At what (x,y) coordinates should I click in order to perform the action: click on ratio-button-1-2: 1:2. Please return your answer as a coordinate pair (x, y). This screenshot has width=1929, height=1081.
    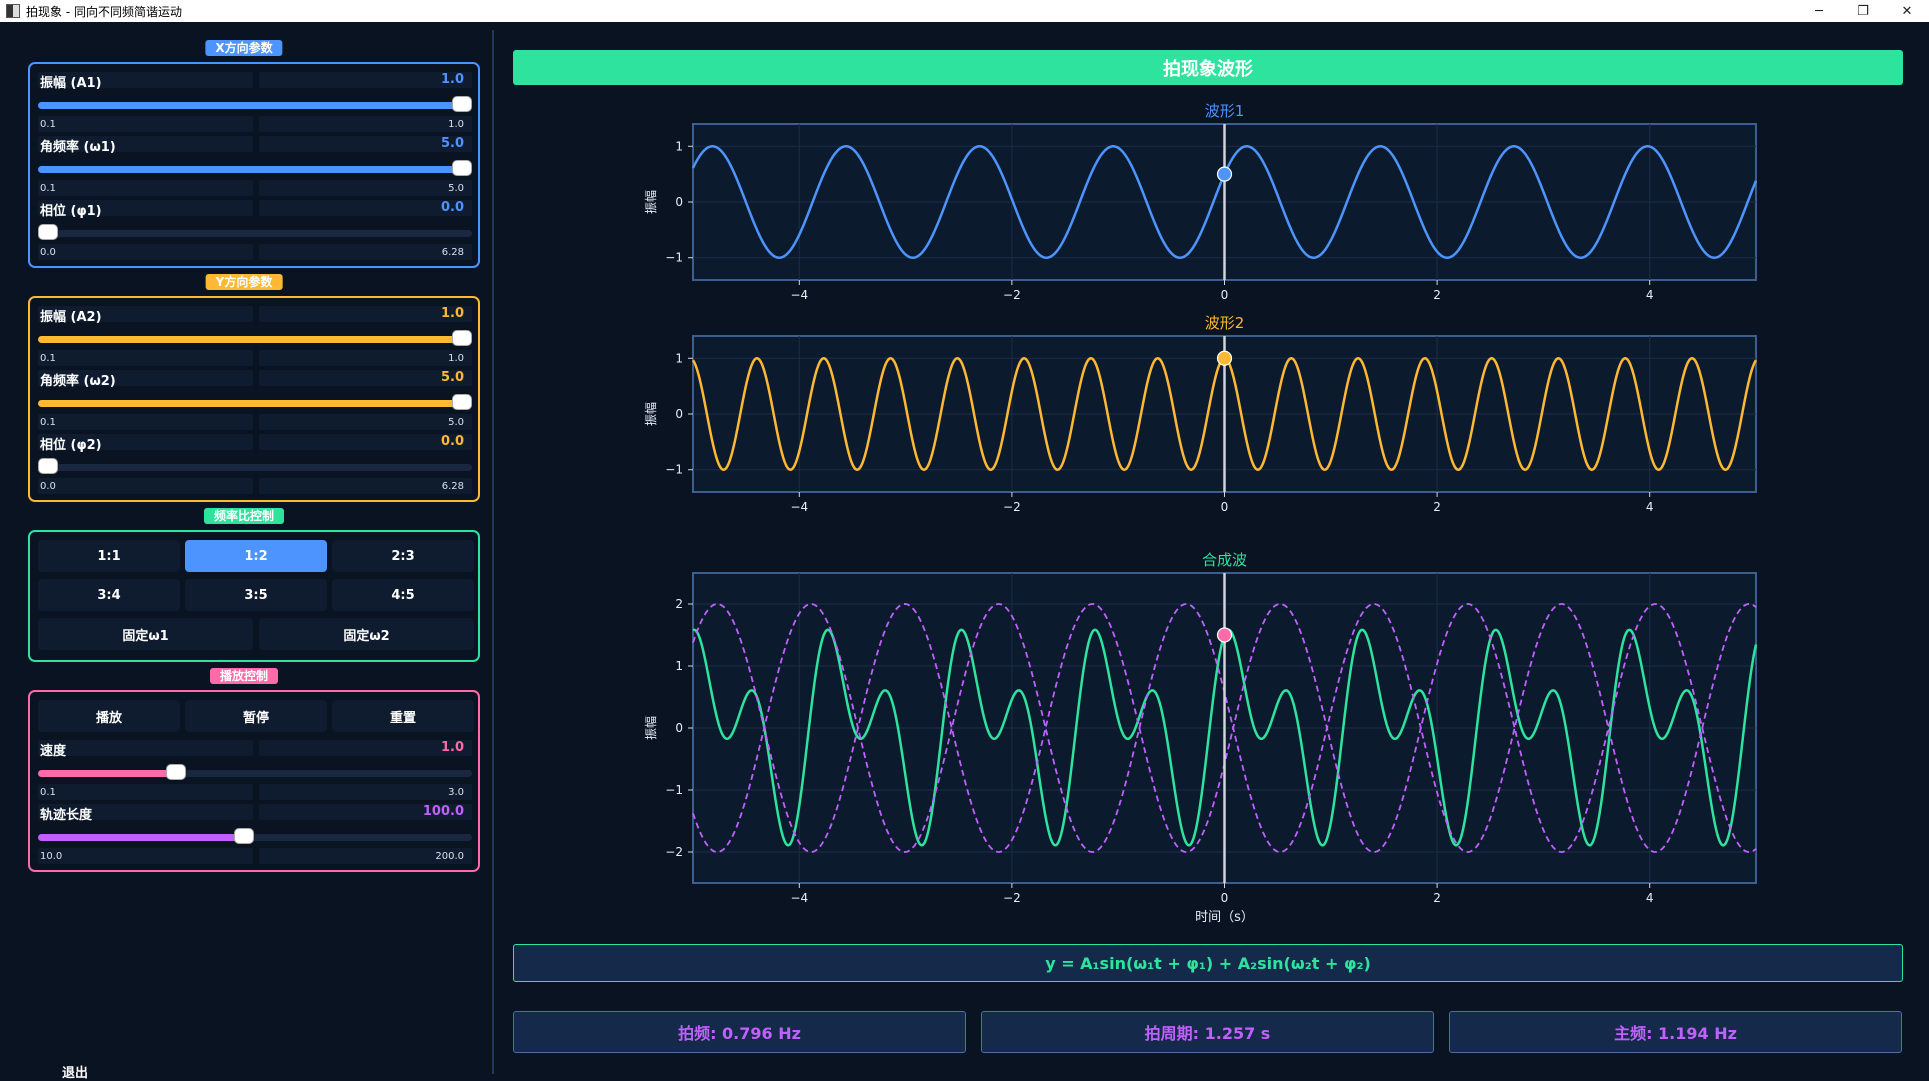
    Looking at the image, I should click on (256, 556).